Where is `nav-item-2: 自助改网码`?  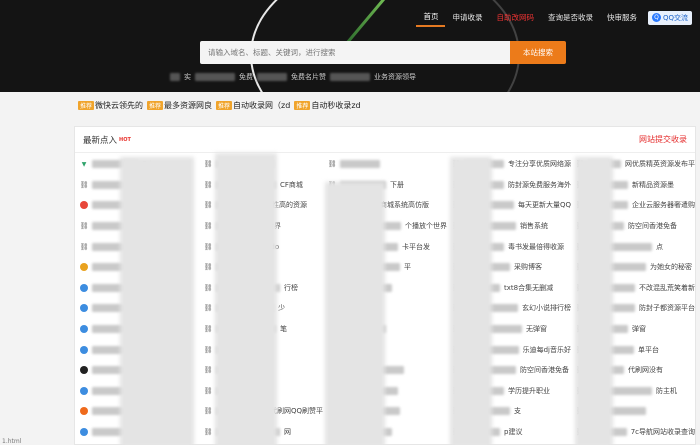
nav-item-2: 自助改网码 is located at coordinates (515, 17).